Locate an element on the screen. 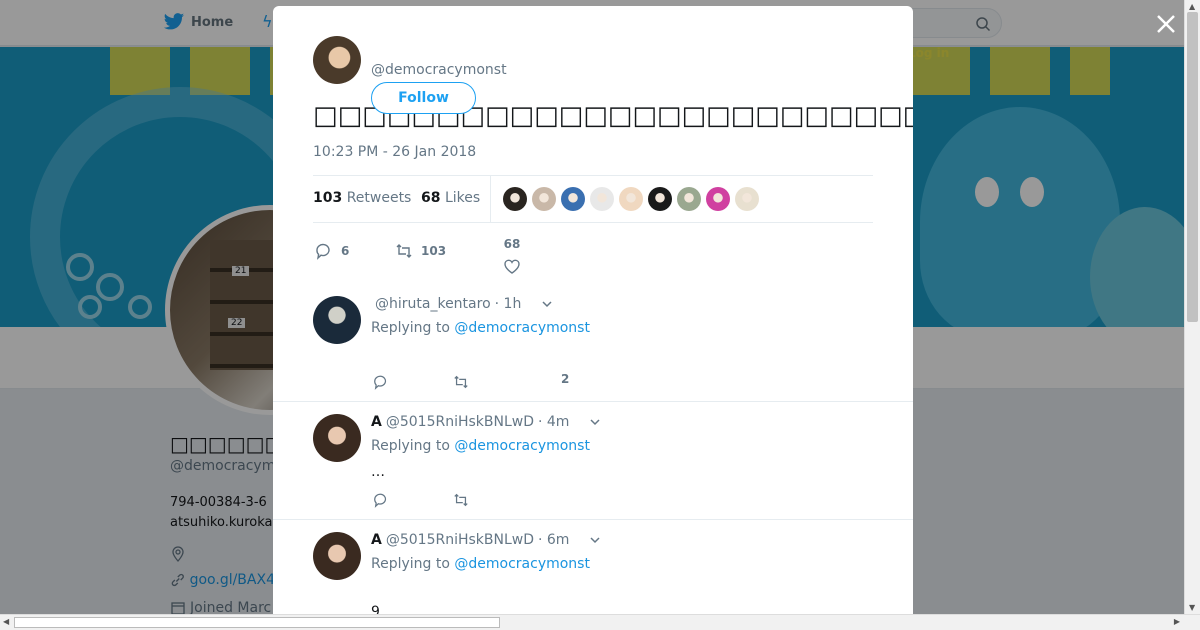 This screenshot has width=1200, height=630. close-button is located at coordinates (1166, 24).